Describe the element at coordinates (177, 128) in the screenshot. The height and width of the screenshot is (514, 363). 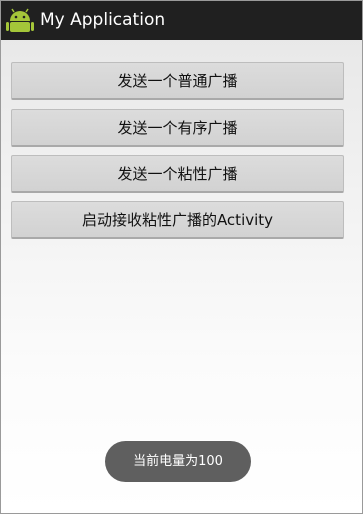
I see `send-ordered-broadcast-button: 发送一个有序广播` at that location.